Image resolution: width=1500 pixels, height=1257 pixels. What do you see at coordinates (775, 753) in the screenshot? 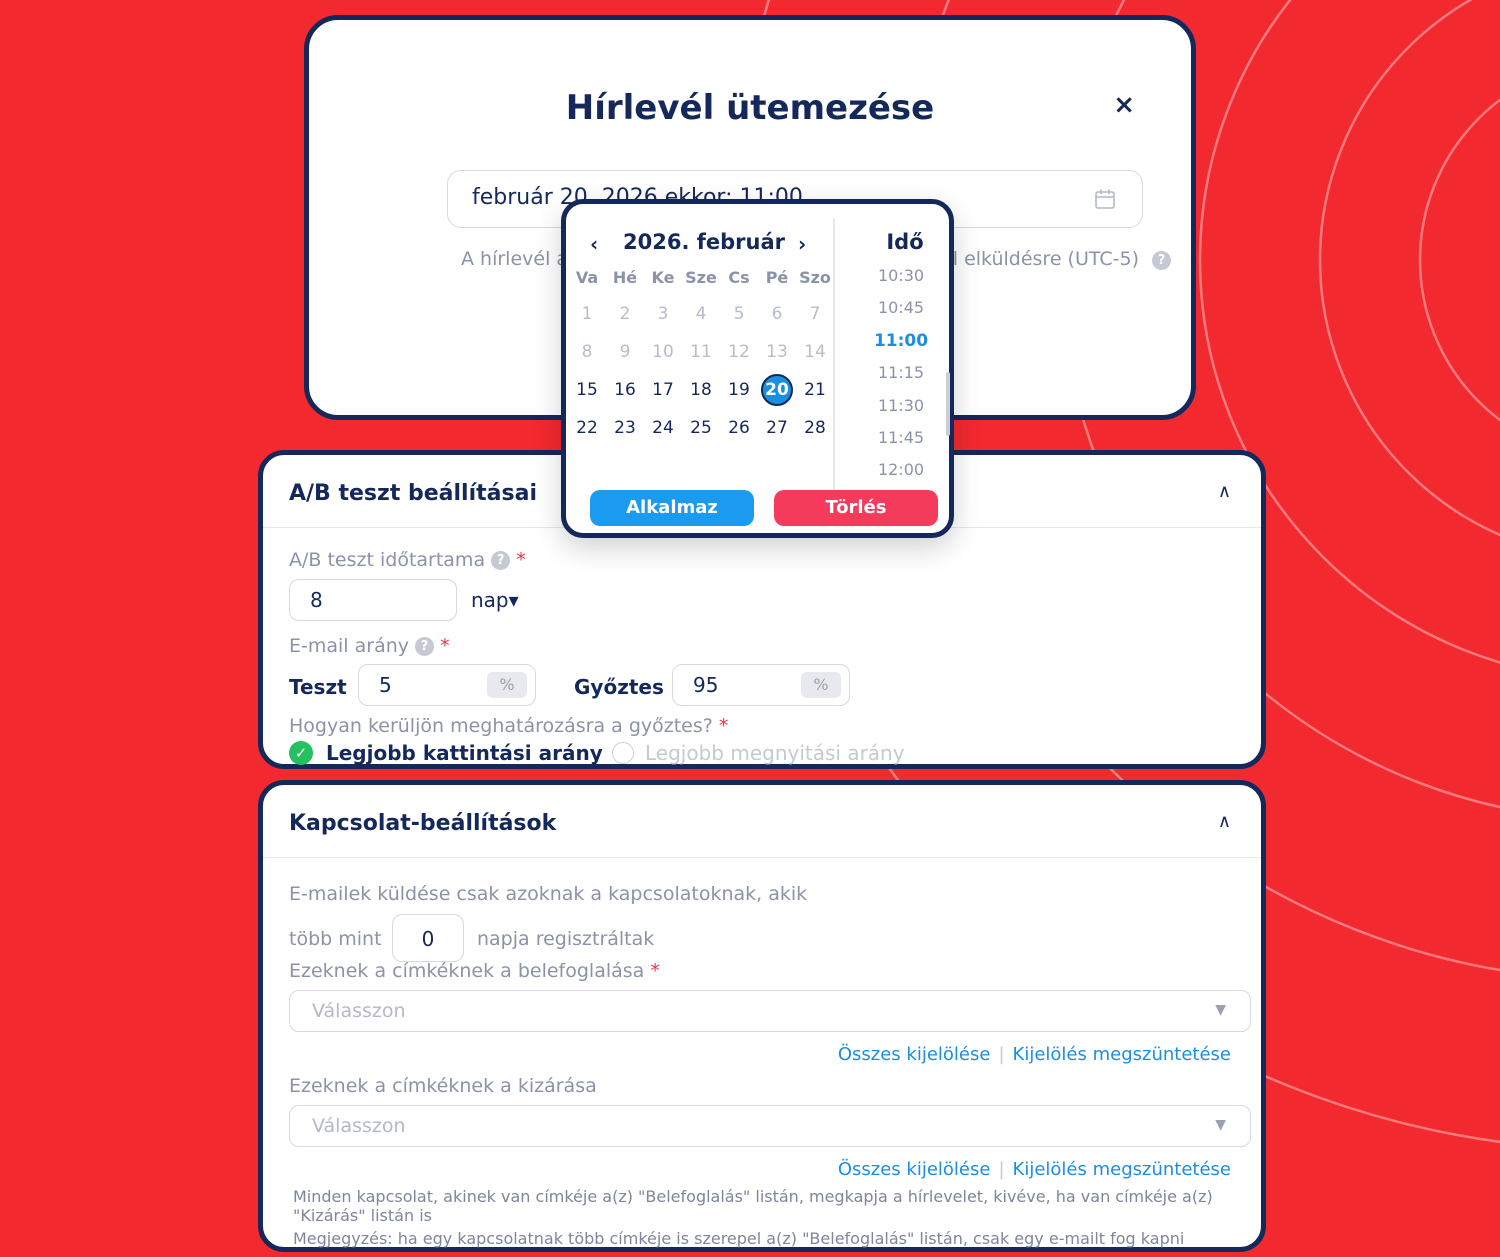
I see `option-best-open-rate: Legjobb megnyitási arány` at bounding box center [775, 753].